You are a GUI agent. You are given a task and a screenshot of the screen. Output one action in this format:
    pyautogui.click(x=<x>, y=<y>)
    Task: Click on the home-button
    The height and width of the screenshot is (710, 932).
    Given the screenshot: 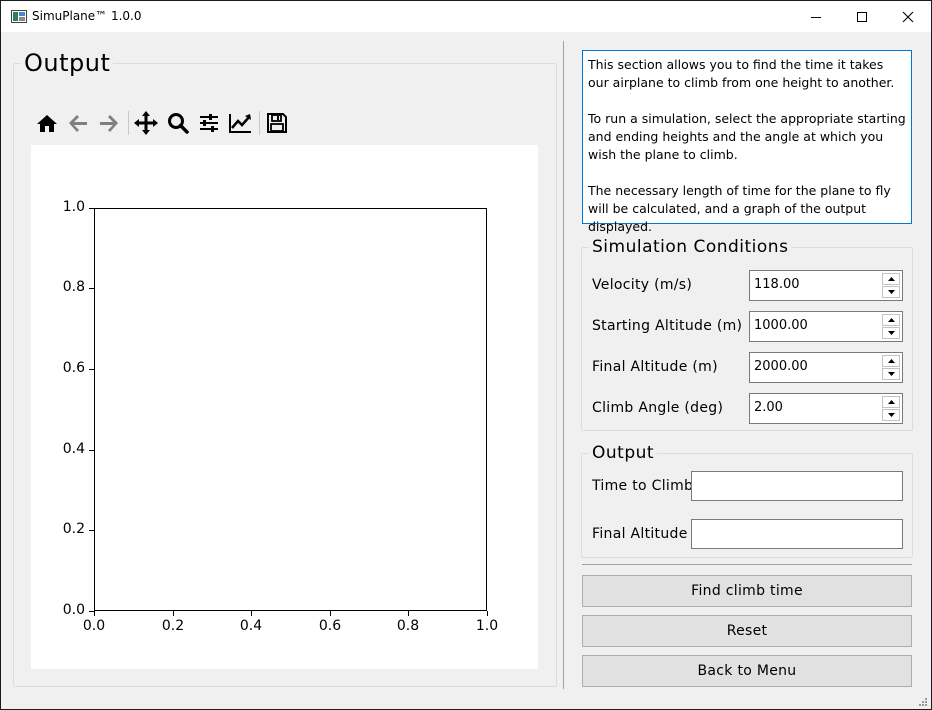 What is the action you would take?
    pyautogui.click(x=47, y=123)
    